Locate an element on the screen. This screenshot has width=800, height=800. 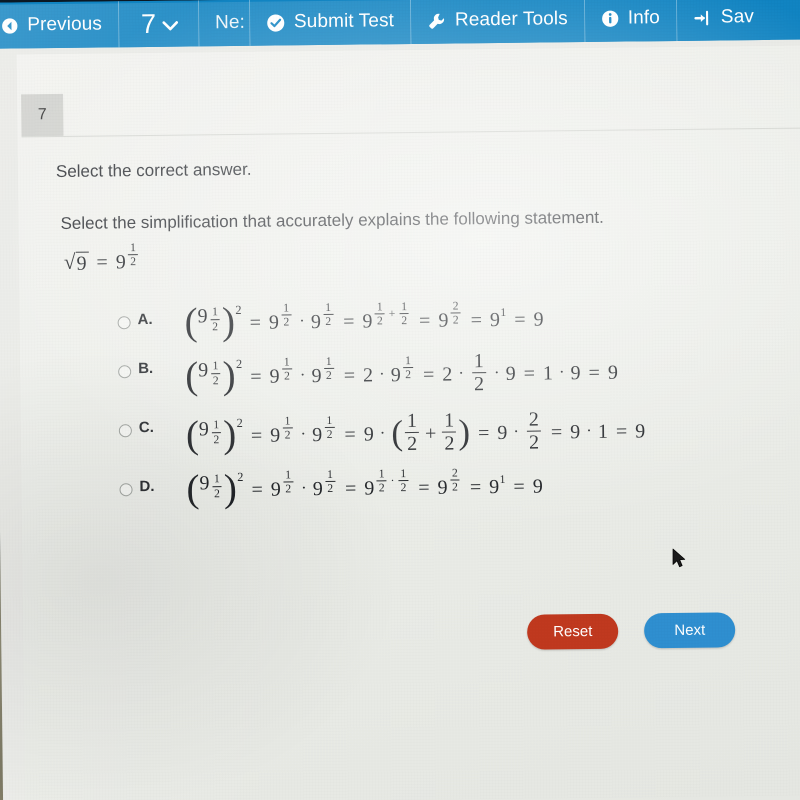
equals-sign: = is located at coordinates (102, 262).